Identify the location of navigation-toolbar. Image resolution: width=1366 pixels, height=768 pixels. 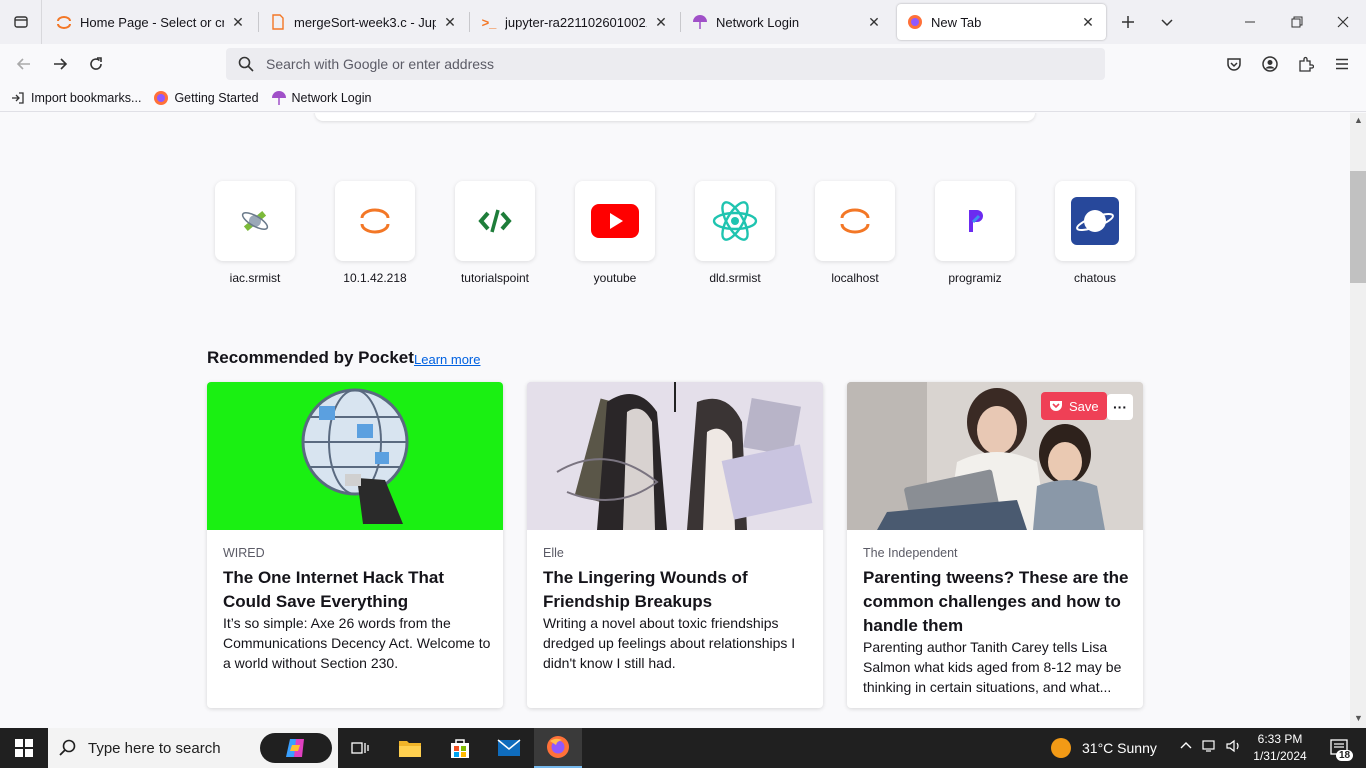
(683, 64).